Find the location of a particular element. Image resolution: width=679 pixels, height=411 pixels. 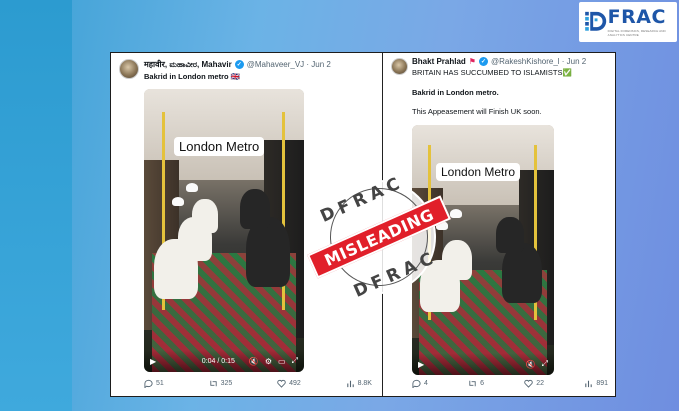

handle-date: @Mahaveer_VJ · Jun 2 is located at coordinates (289, 64).